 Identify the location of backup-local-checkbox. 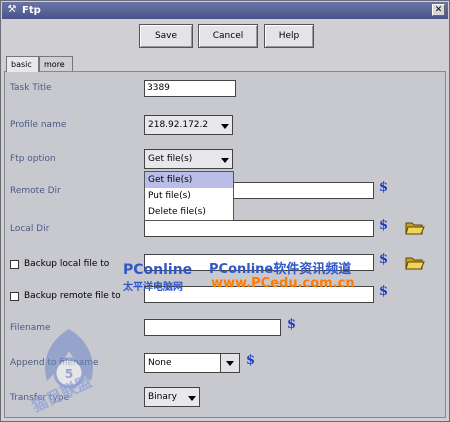
(14, 264).